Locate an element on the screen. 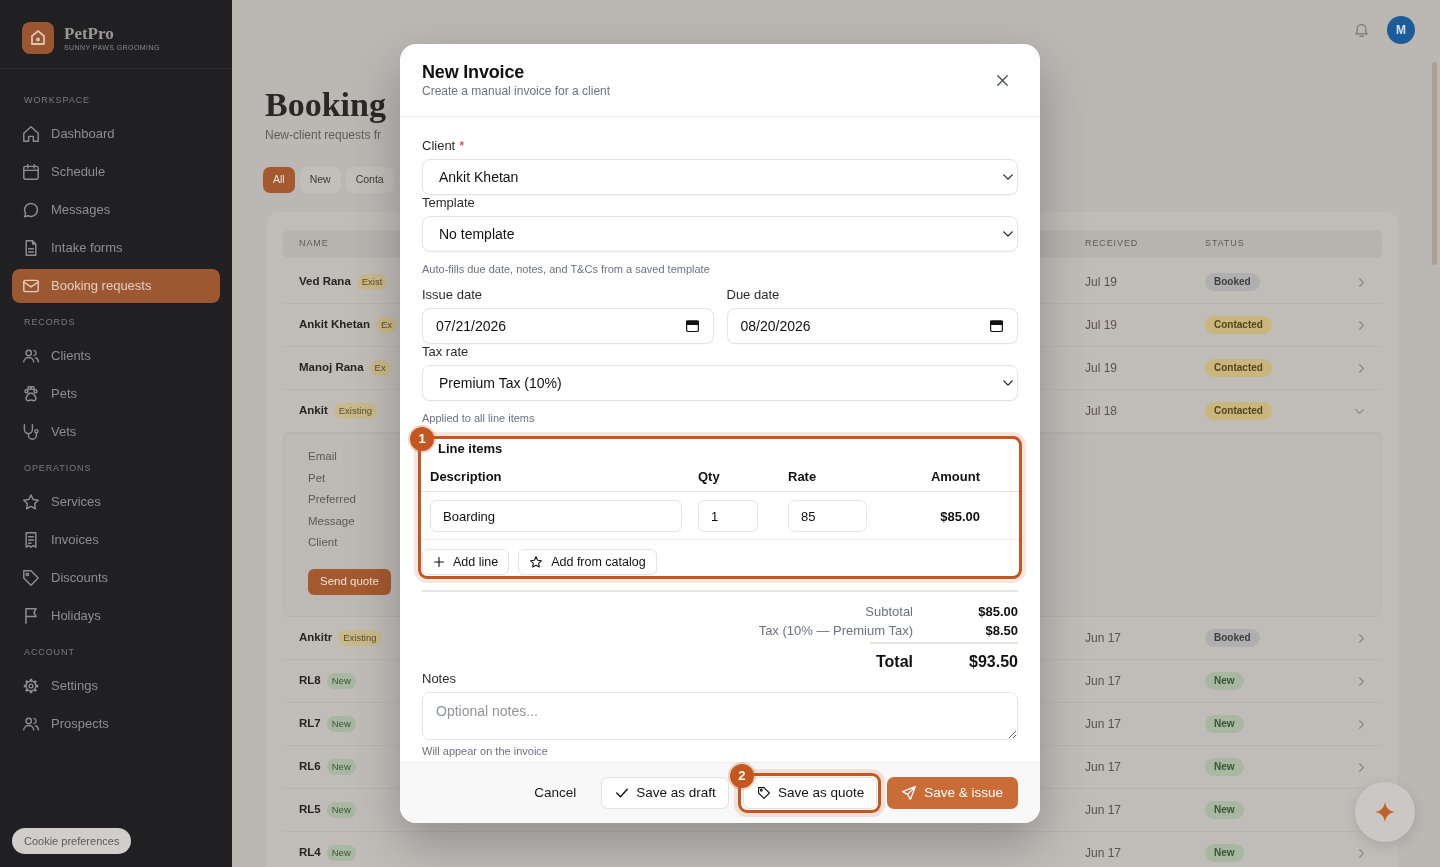  check-icon is located at coordinates (622, 793).